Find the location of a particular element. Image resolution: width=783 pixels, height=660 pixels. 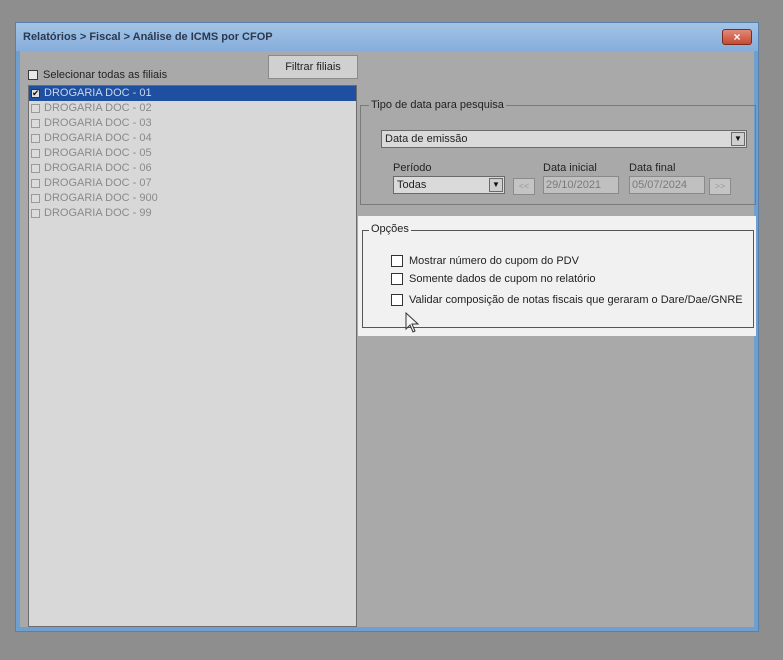

mouse-pointer-icon is located at coordinates (412, 322).